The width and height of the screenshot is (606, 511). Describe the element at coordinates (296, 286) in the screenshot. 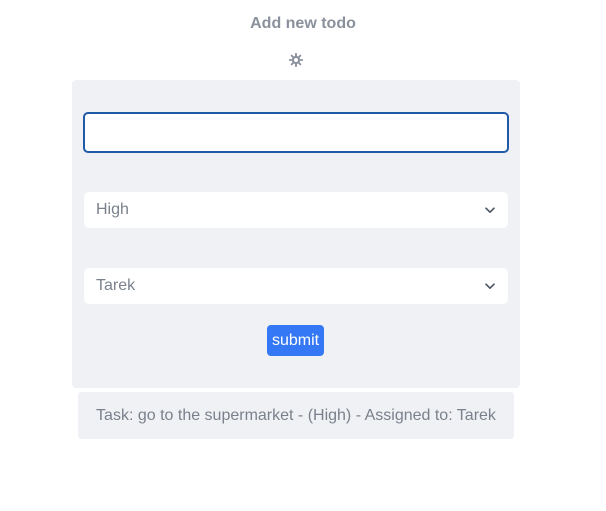

I see `assignee-select: Tarek` at that location.